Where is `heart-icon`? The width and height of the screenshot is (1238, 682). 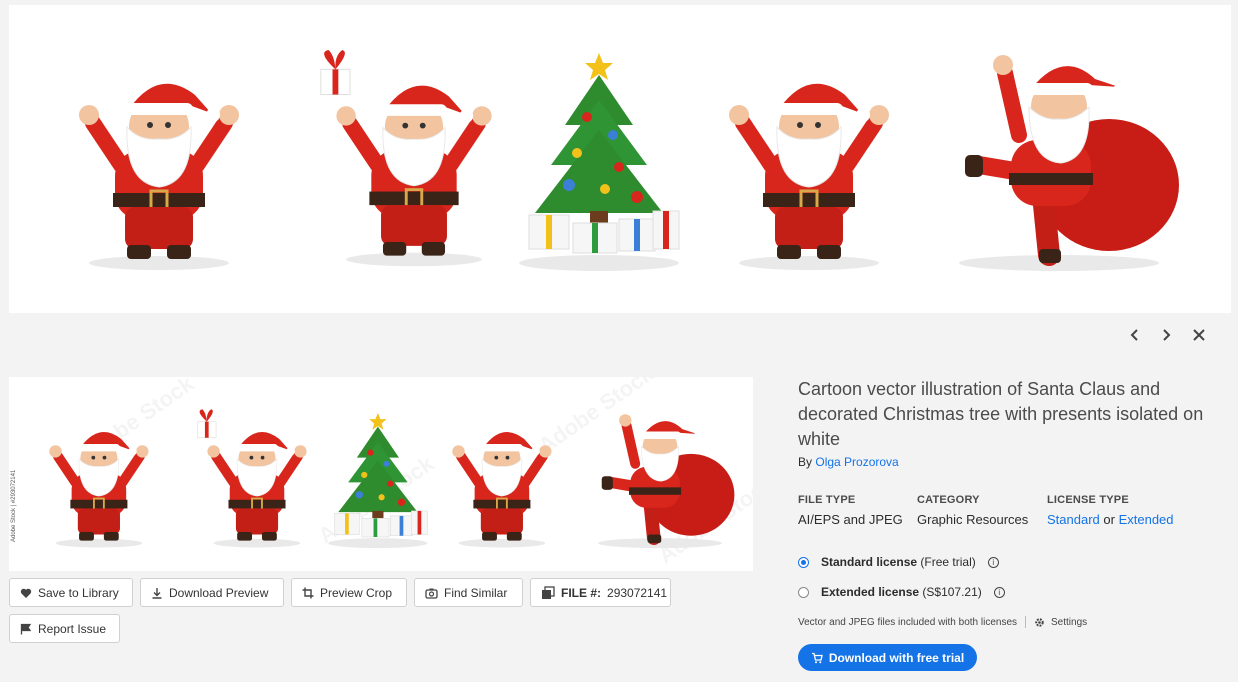
heart-icon is located at coordinates (26, 593).